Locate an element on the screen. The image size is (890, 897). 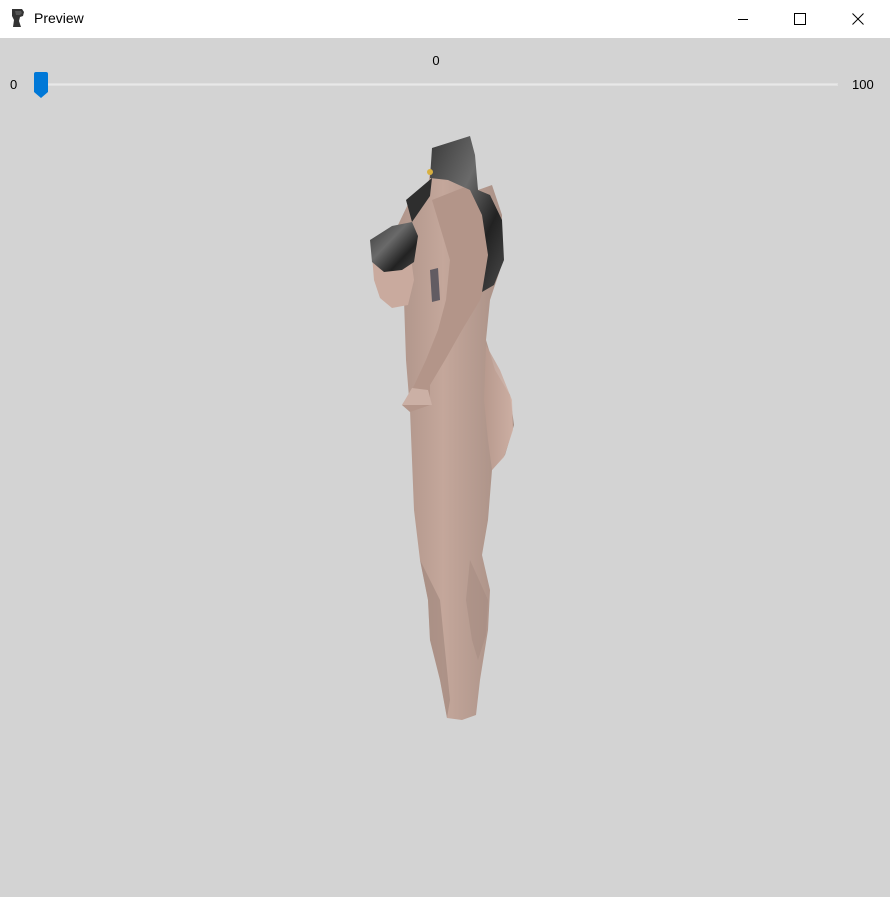
close-button is located at coordinates (858, 19).